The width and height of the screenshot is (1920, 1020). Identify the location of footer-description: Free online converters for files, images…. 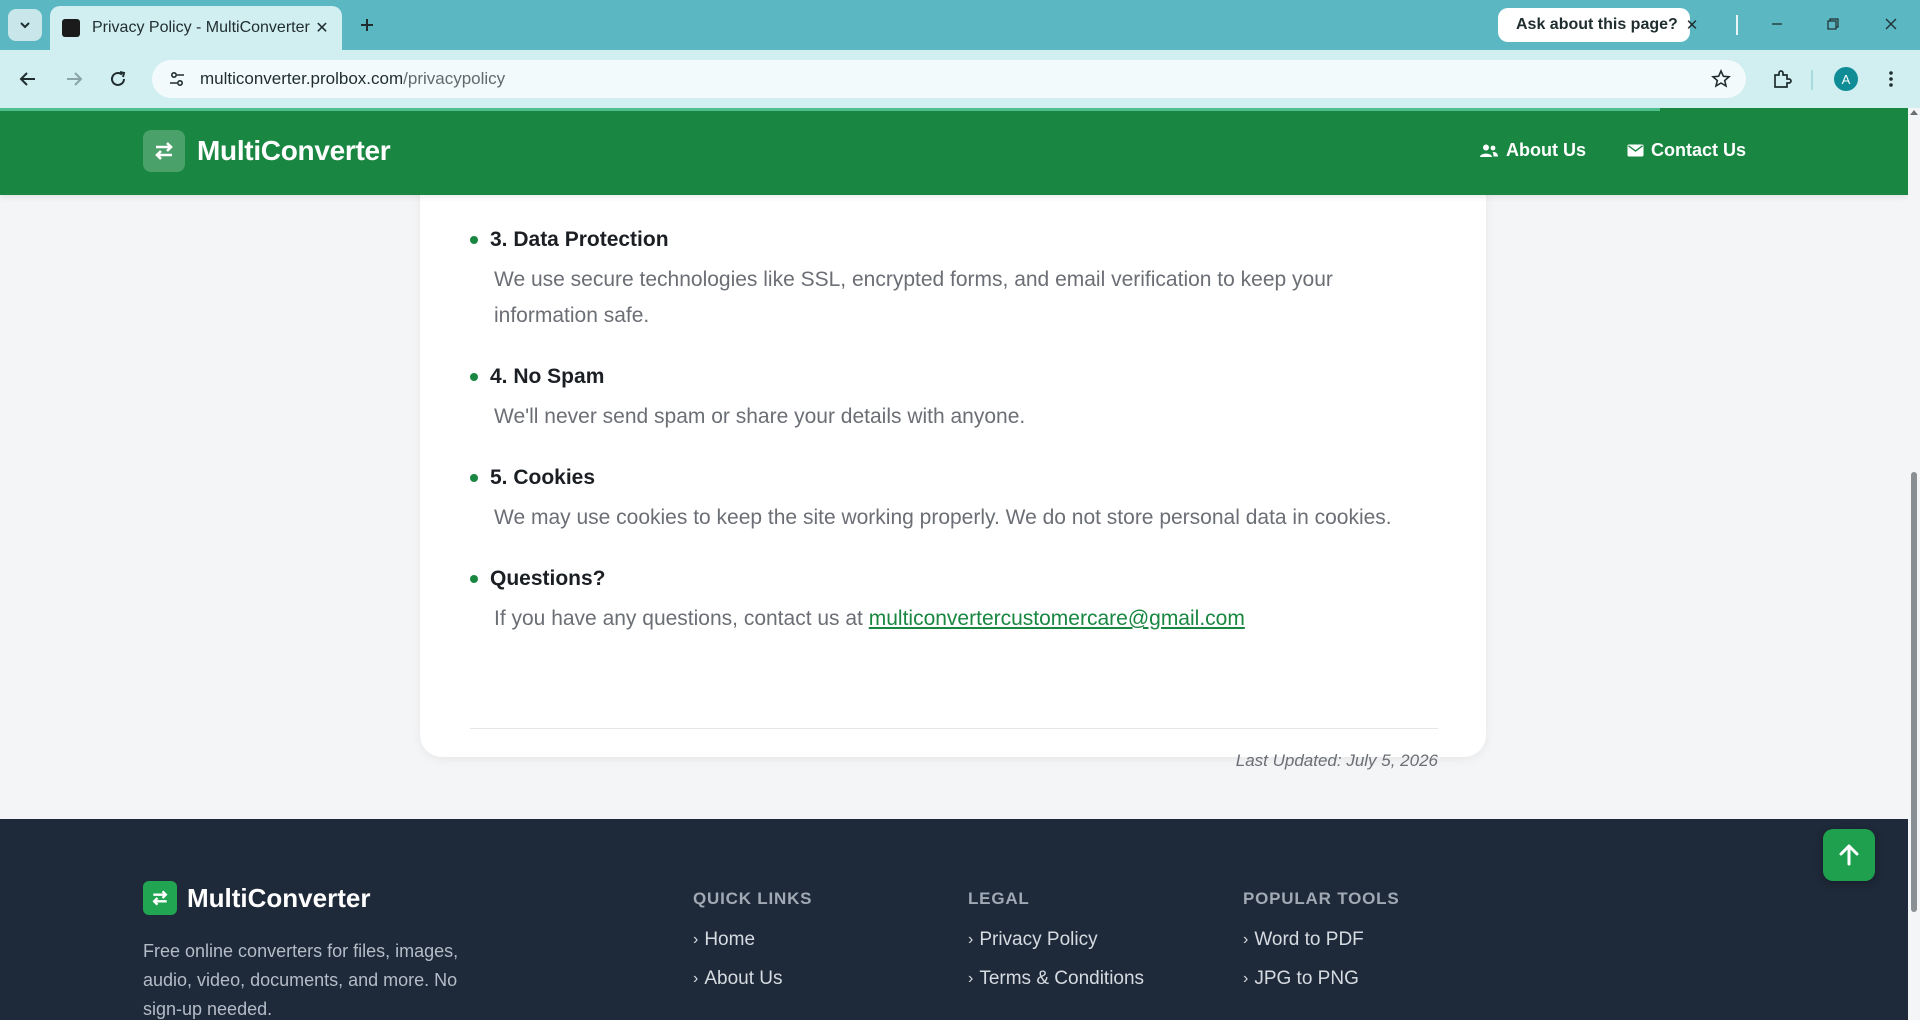
(301, 980).